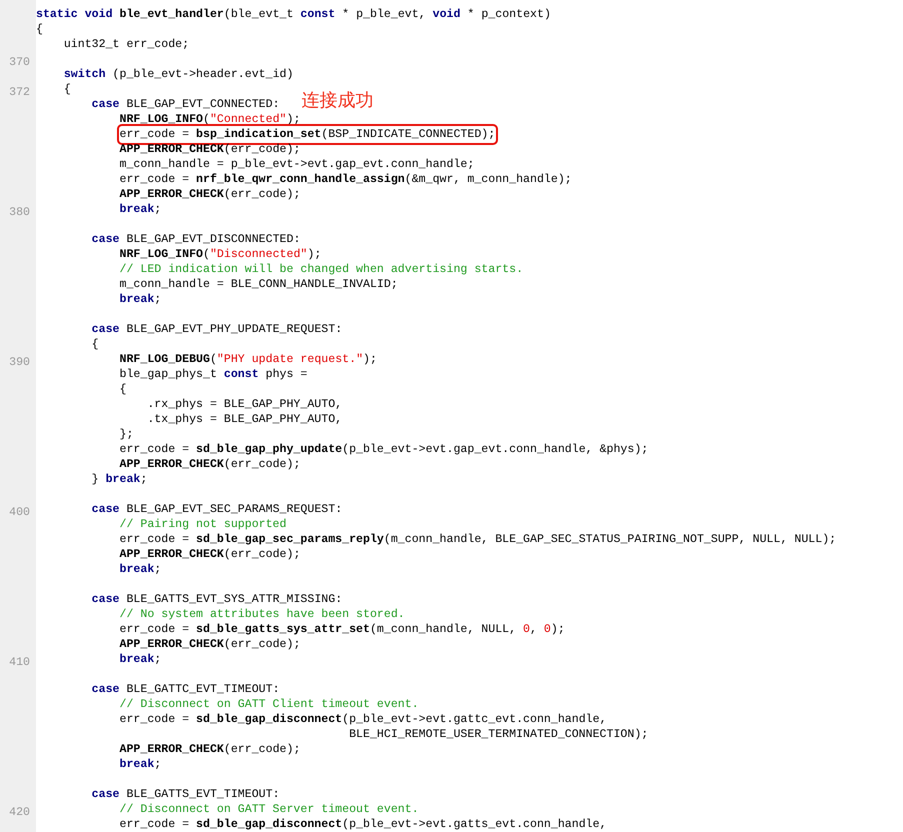 The image size is (903, 832). What do you see at coordinates (186, 104) in the screenshot?
I see `code-line: case BLE_GAP_EVT_CONNECTED:` at bounding box center [186, 104].